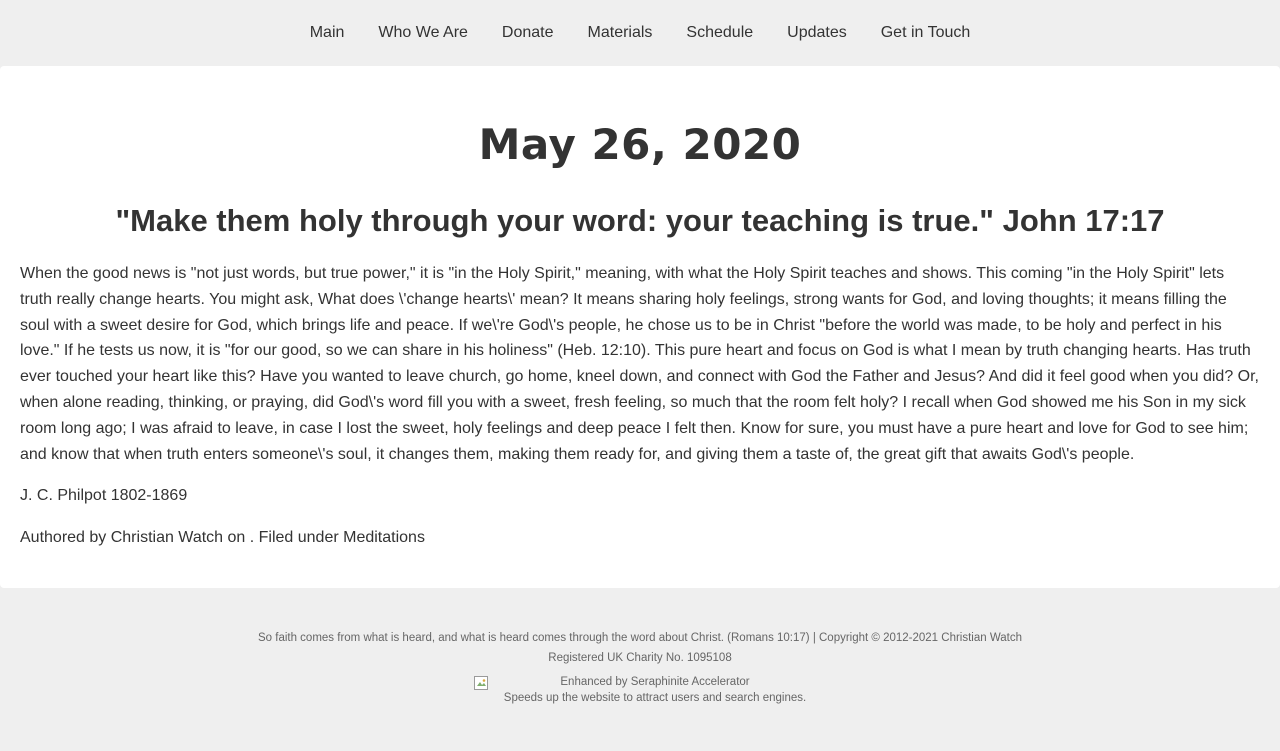  What do you see at coordinates (528, 33) in the screenshot?
I see `nav-item-donate: Donate` at bounding box center [528, 33].